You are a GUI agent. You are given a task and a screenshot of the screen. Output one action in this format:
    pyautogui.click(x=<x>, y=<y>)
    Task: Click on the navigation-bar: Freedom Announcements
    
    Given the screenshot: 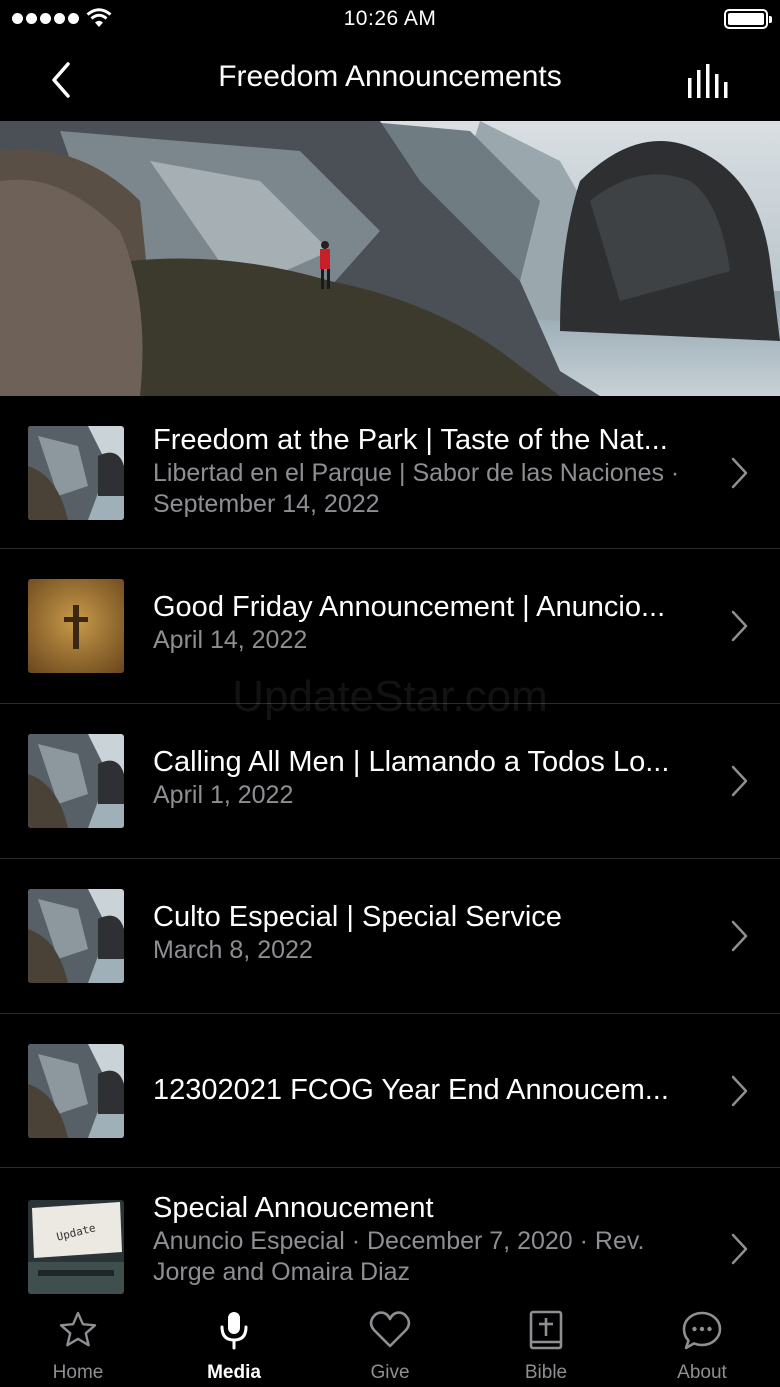 What is the action you would take?
    pyautogui.click(x=390, y=80)
    